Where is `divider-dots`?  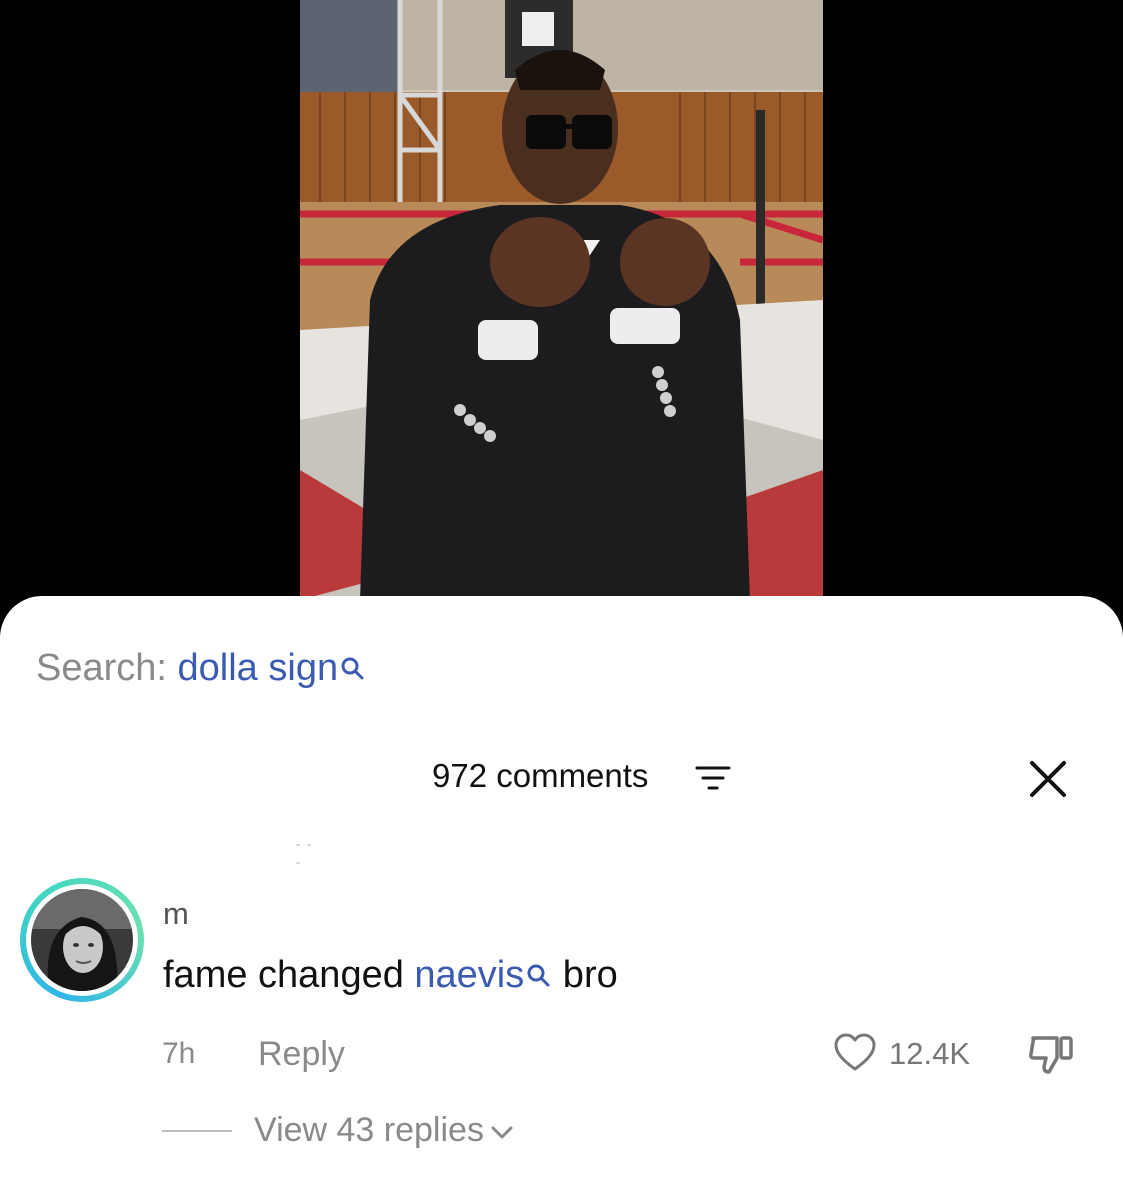 divider-dots is located at coordinates (311, 848).